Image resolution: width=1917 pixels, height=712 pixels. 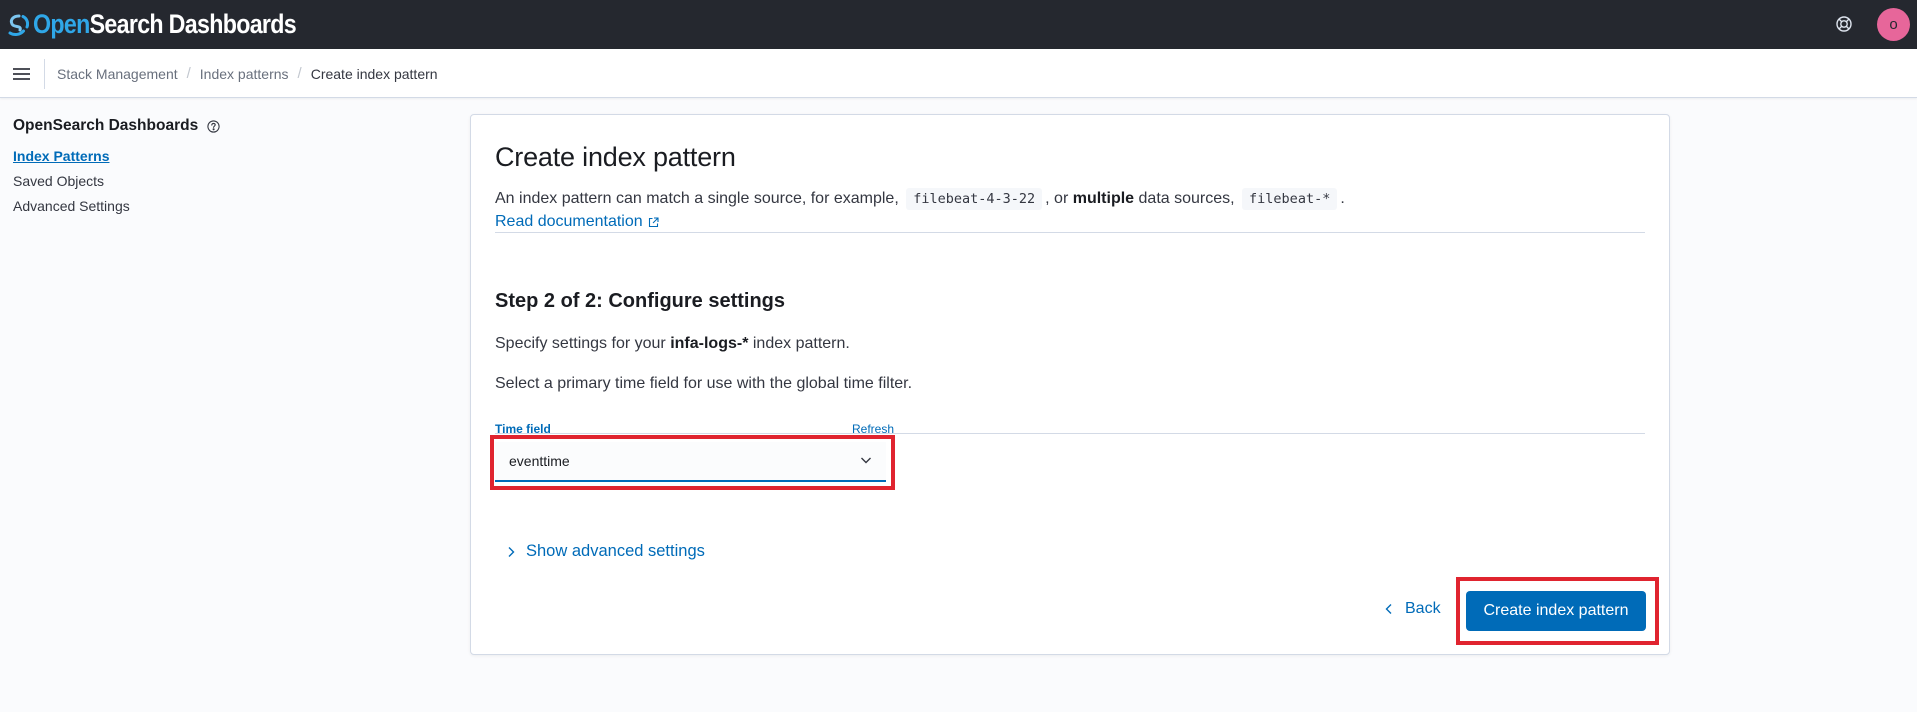 I want to click on chevron-right-icon, so click(x=511, y=552).